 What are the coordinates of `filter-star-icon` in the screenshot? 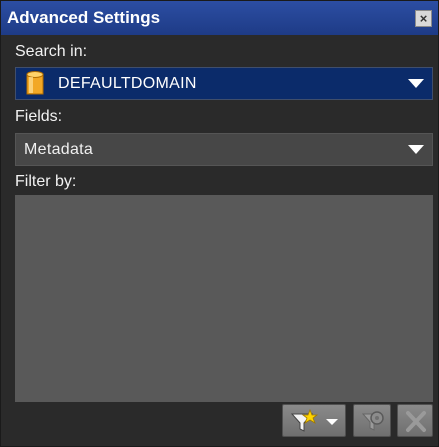 It's located at (314, 420).